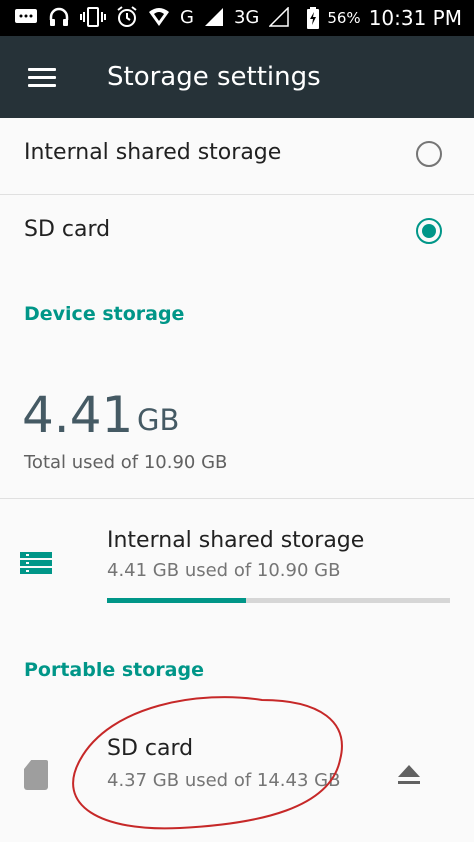 The image size is (474, 842). What do you see at coordinates (93, 17) in the screenshot?
I see `vibrate-icon` at bounding box center [93, 17].